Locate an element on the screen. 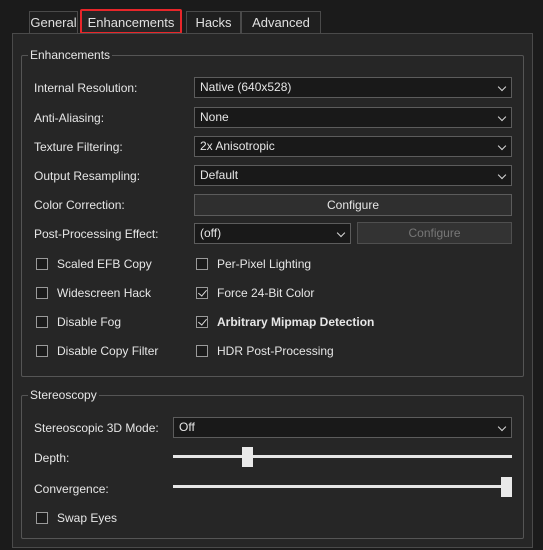  disable-fog-label: Disable Fog is located at coordinates (89, 322).